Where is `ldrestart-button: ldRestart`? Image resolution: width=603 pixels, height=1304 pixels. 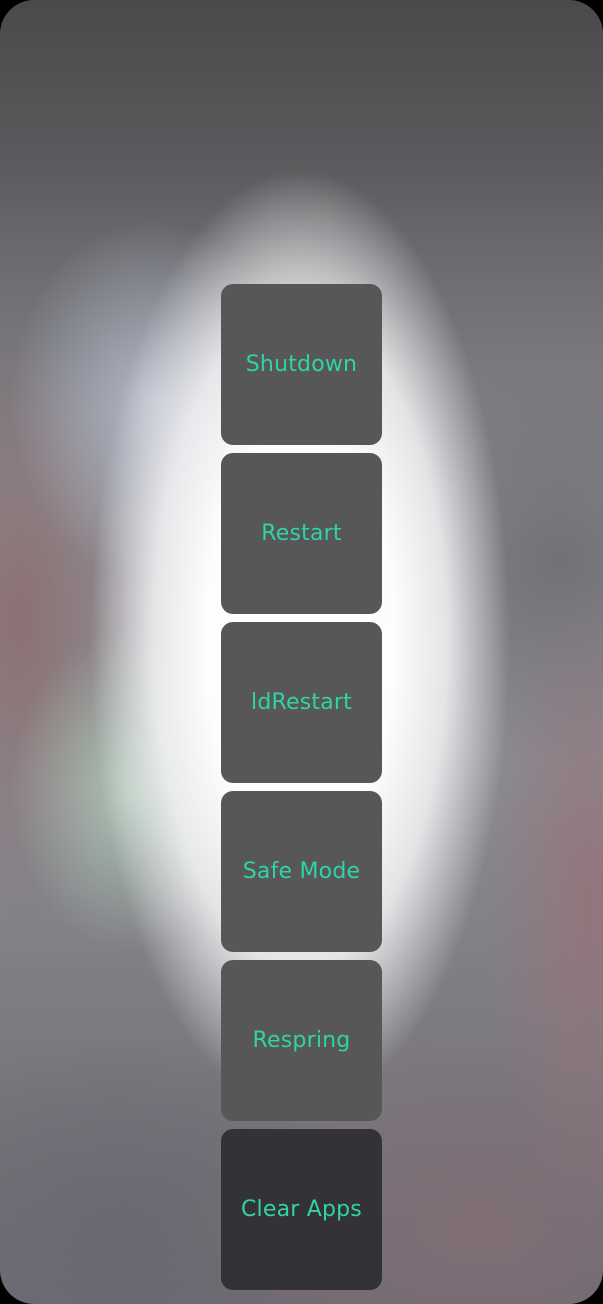 ldrestart-button: ldRestart is located at coordinates (301, 702).